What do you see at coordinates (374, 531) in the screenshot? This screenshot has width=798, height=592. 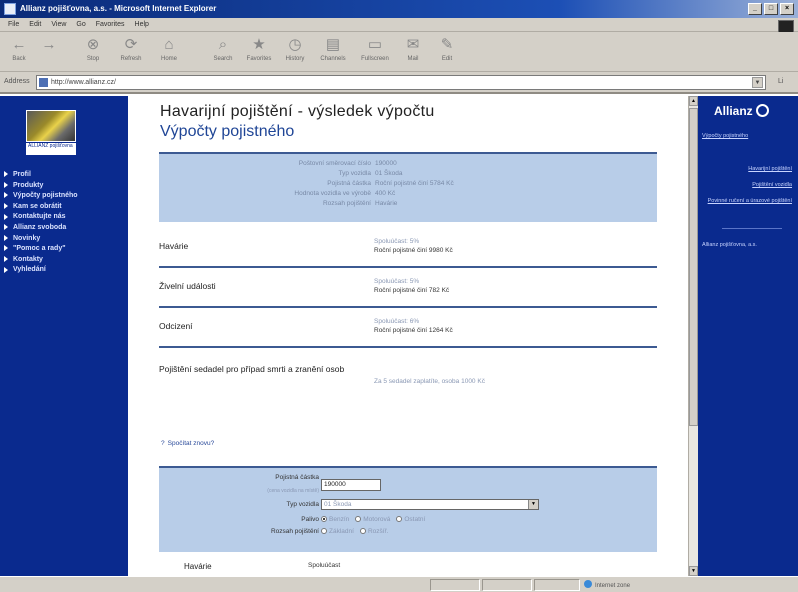 I see `scope-option-2: Rozšíř.` at bounding box center [374, 531].